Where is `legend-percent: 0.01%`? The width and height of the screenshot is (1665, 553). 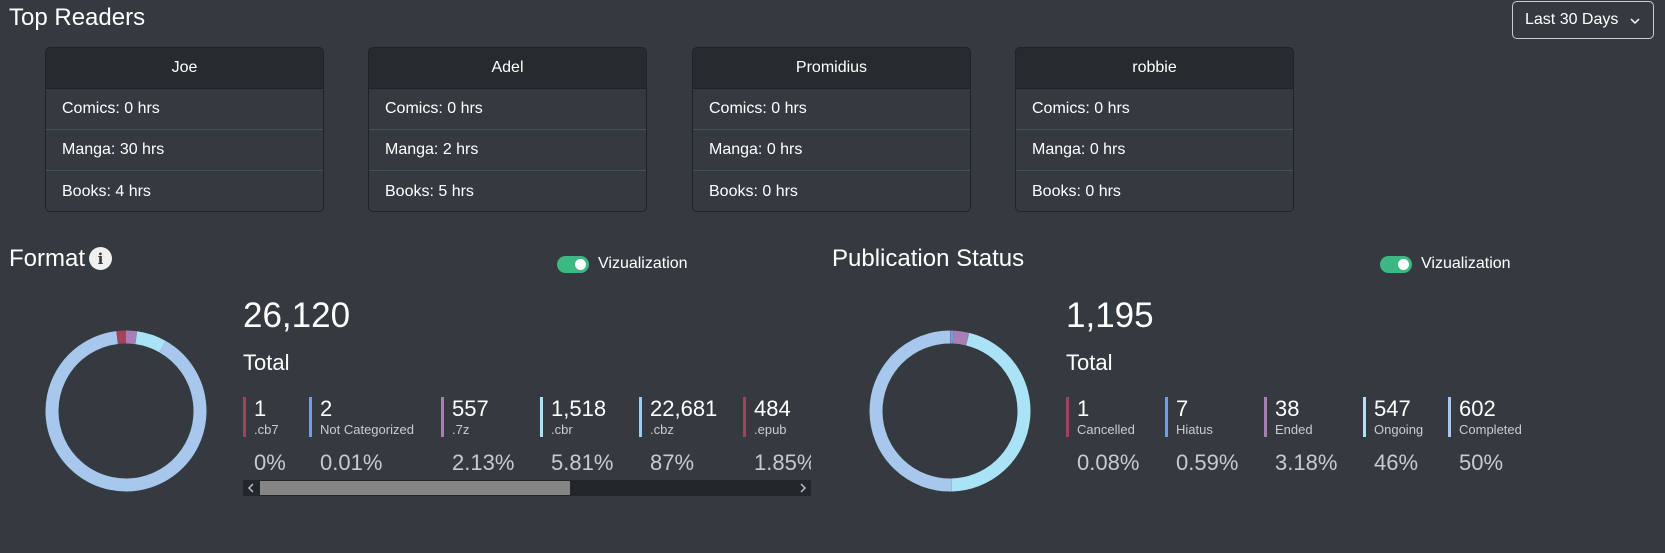
legend-percent: 0.01% is located at coordinates (351, 462).